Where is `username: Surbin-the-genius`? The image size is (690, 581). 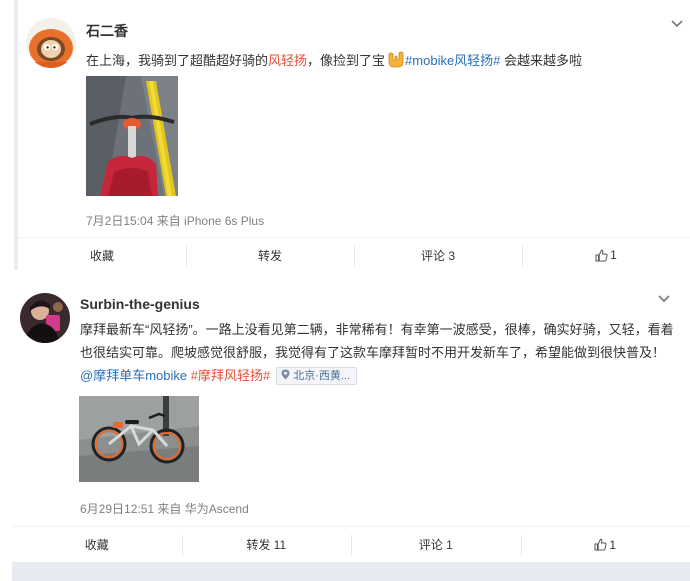
username: Surbin-the-genius is located at coordinates (140, 304).